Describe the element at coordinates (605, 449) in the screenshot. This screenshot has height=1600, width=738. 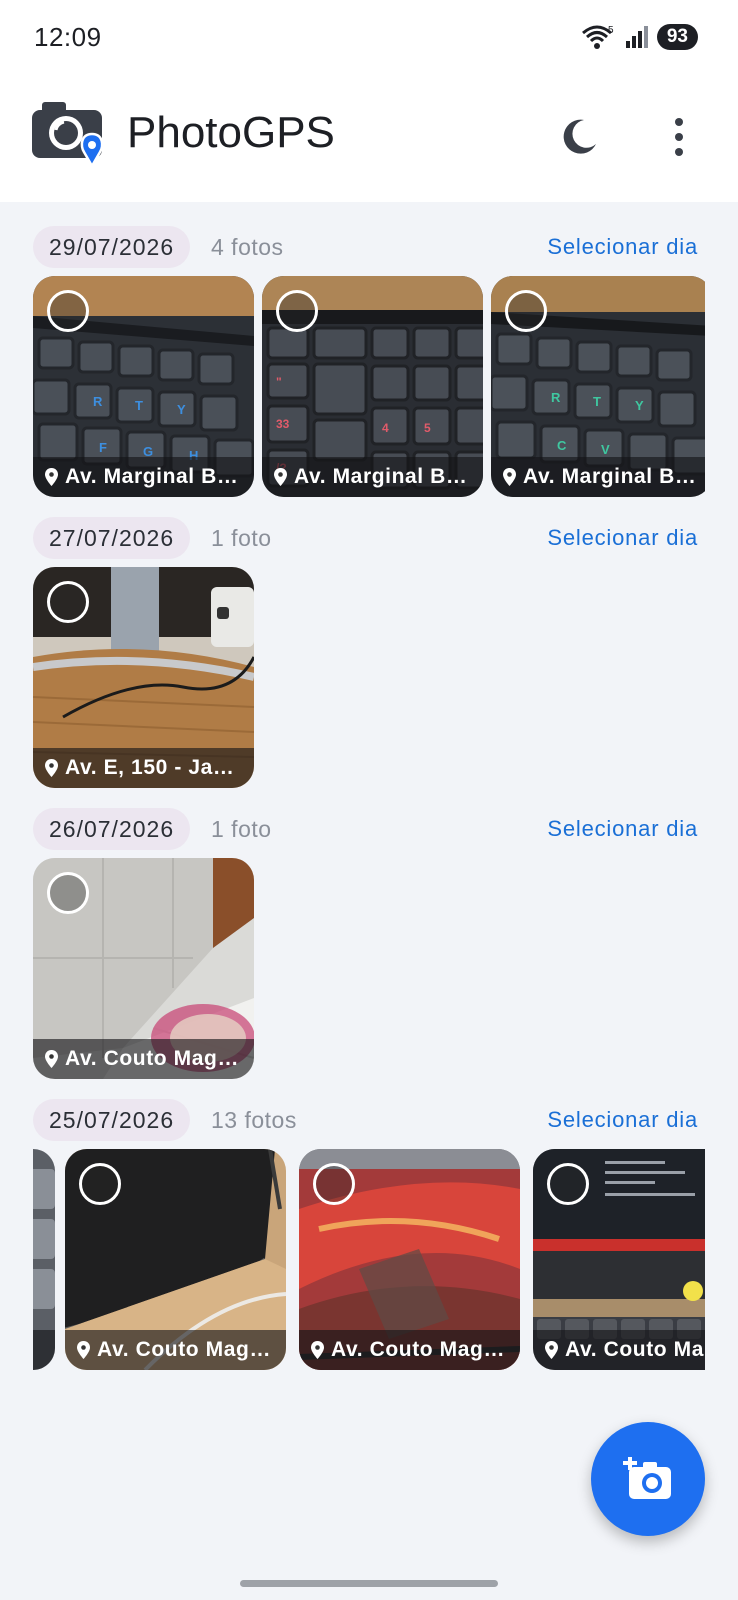
I see `svg-text: V` at that location.